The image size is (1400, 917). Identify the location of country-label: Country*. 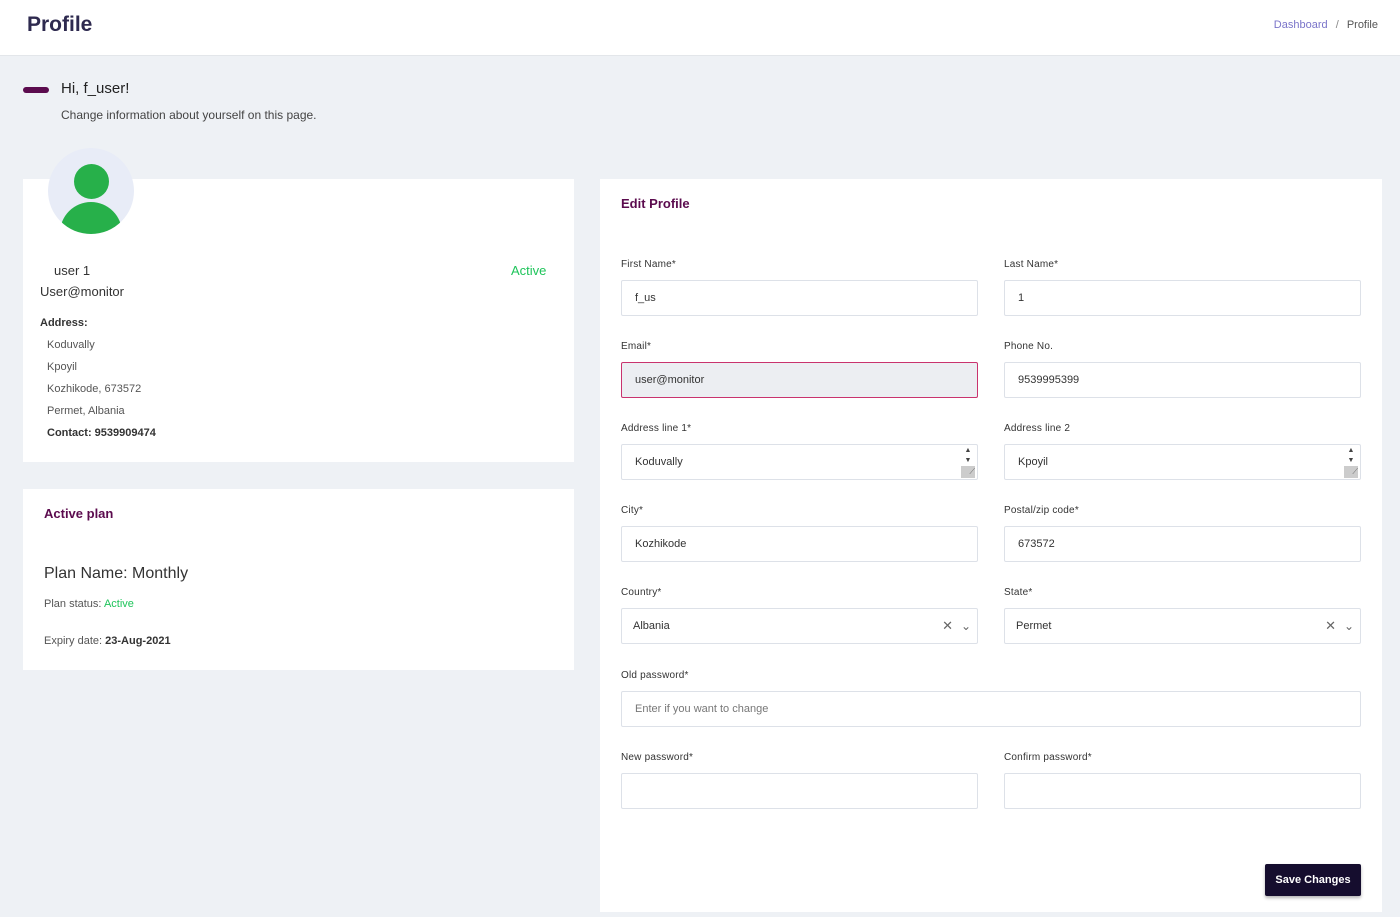
(641, 592).